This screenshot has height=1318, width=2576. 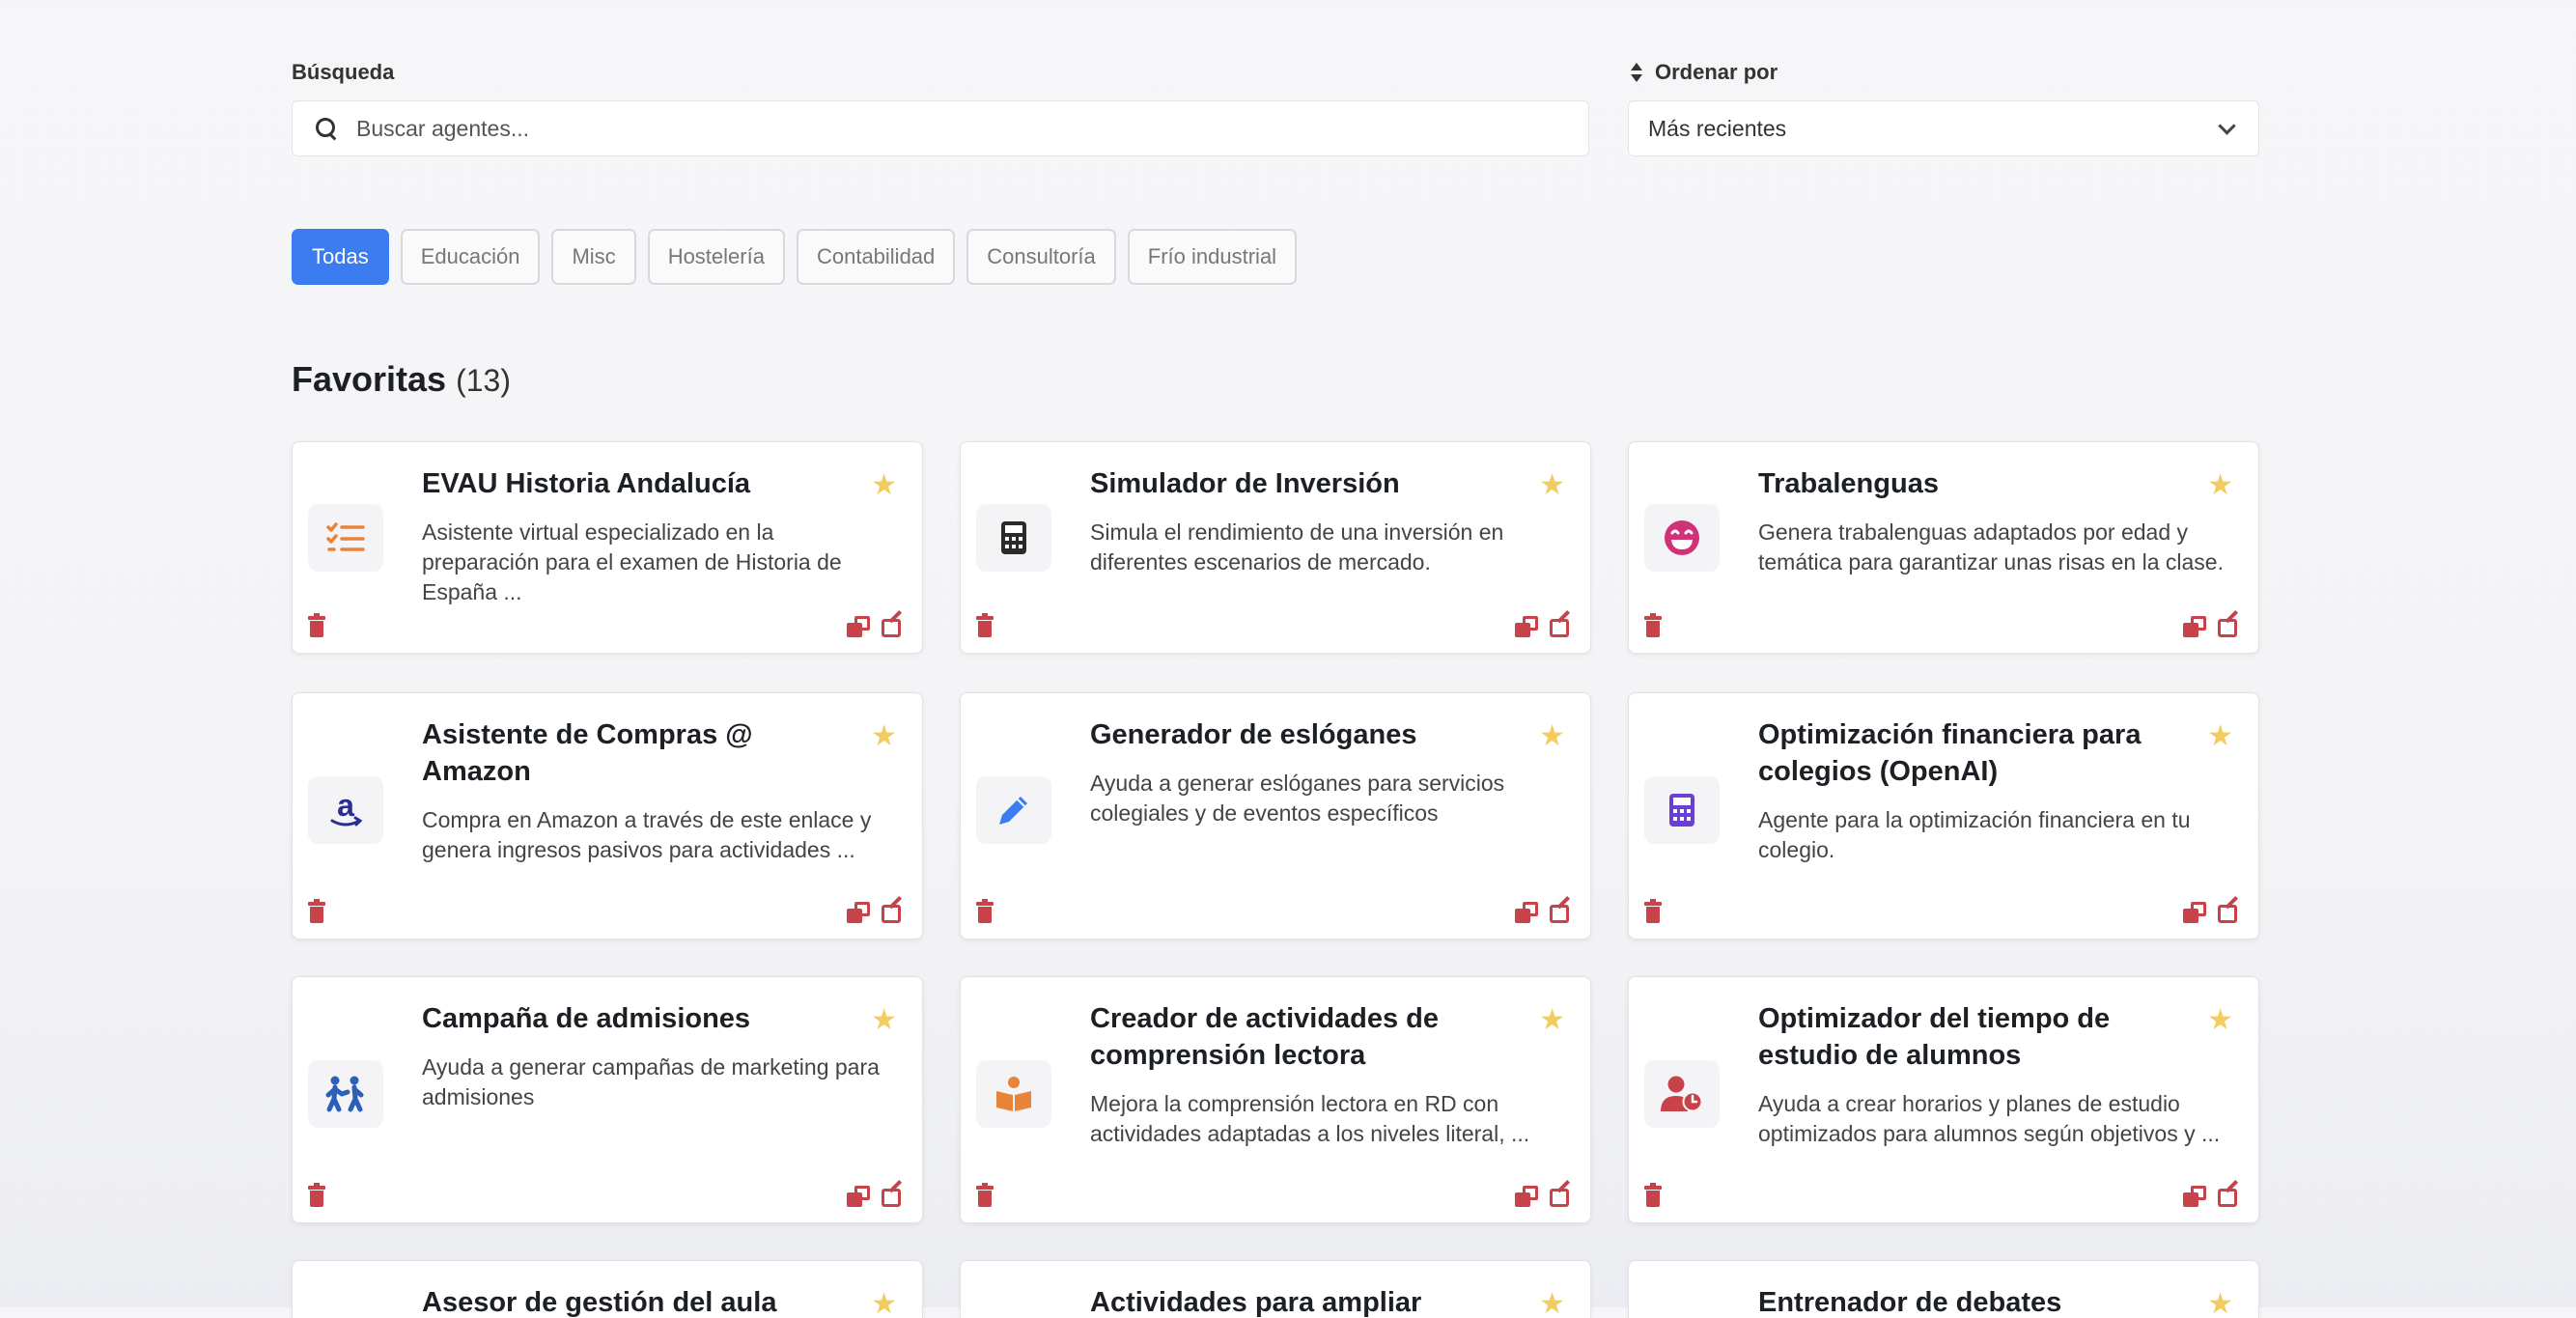 What do you see at coordinates (345, 807) in the screenshot?
I see `svg-text: a` at bounding box center [345, 807].